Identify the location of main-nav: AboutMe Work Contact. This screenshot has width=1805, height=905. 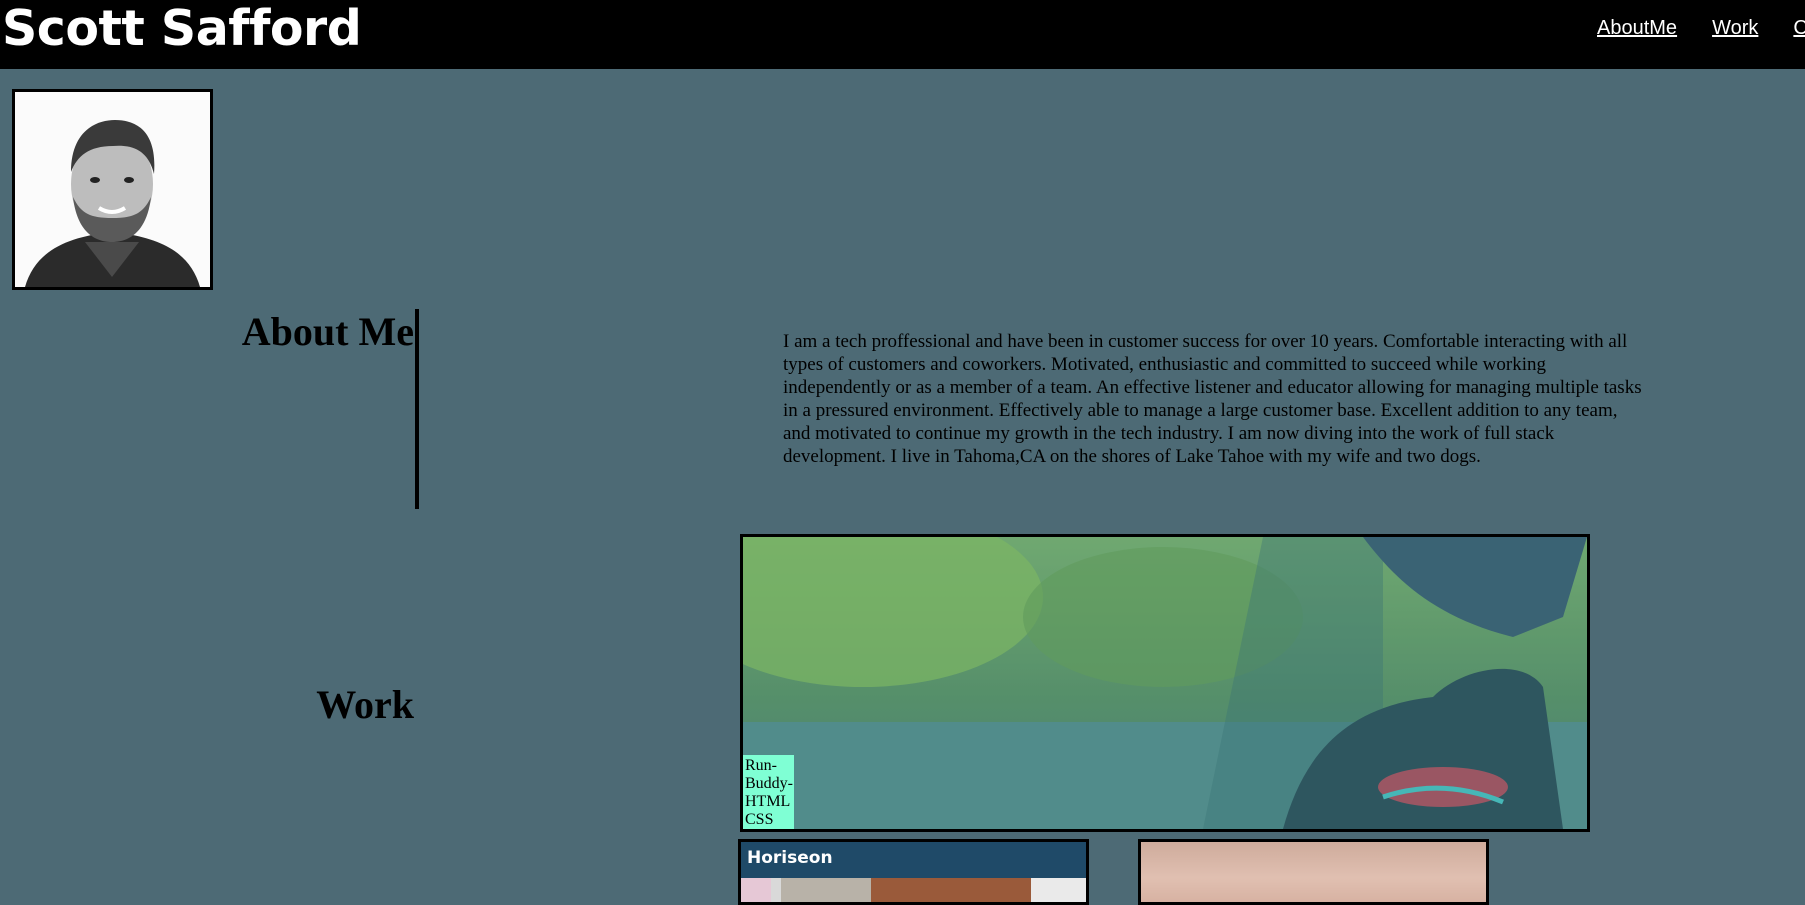
(1701, 28).